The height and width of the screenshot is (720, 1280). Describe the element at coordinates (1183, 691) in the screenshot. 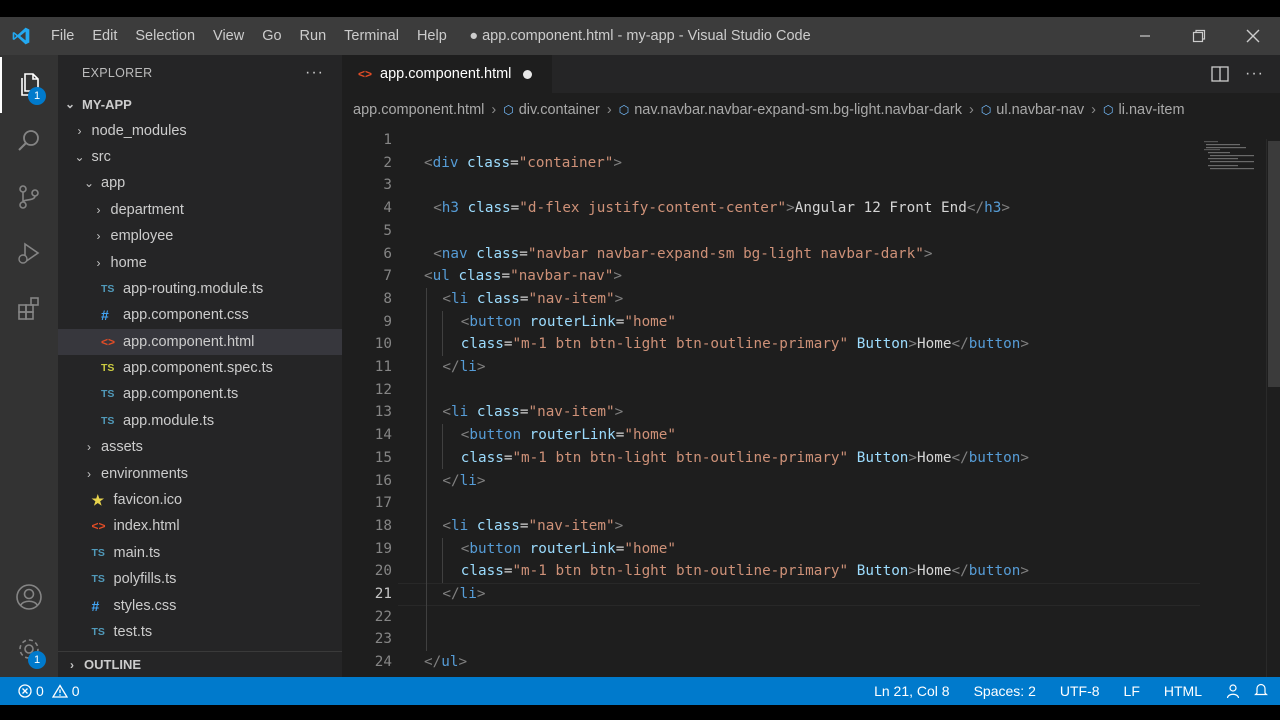

I see `language-mode: HTML` at that location.